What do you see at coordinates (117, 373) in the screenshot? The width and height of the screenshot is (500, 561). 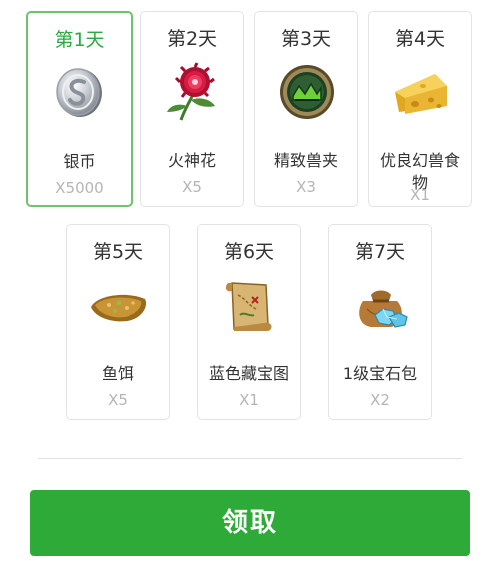 I see `reward-name: 鱼饵` at bounding box center [117, 373].